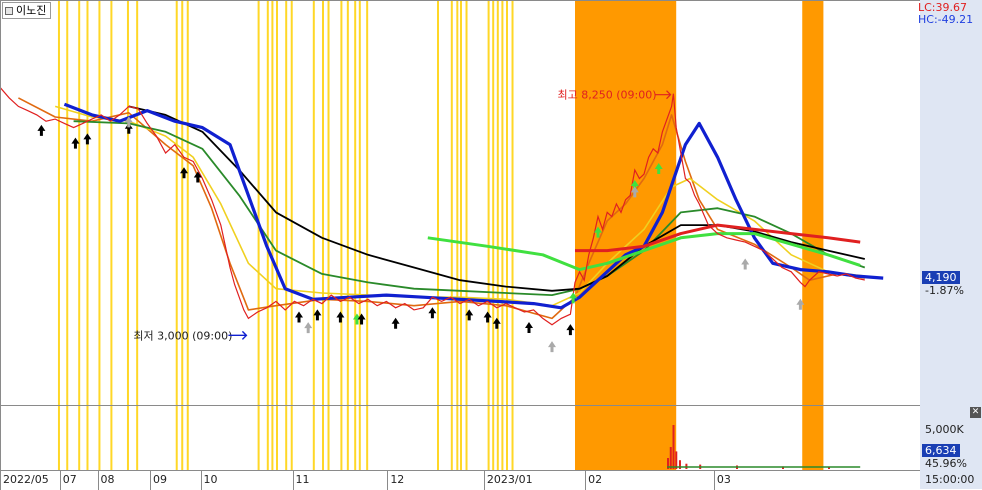  I want to click on current-volume-badge: 6,634, so click(941, 450).